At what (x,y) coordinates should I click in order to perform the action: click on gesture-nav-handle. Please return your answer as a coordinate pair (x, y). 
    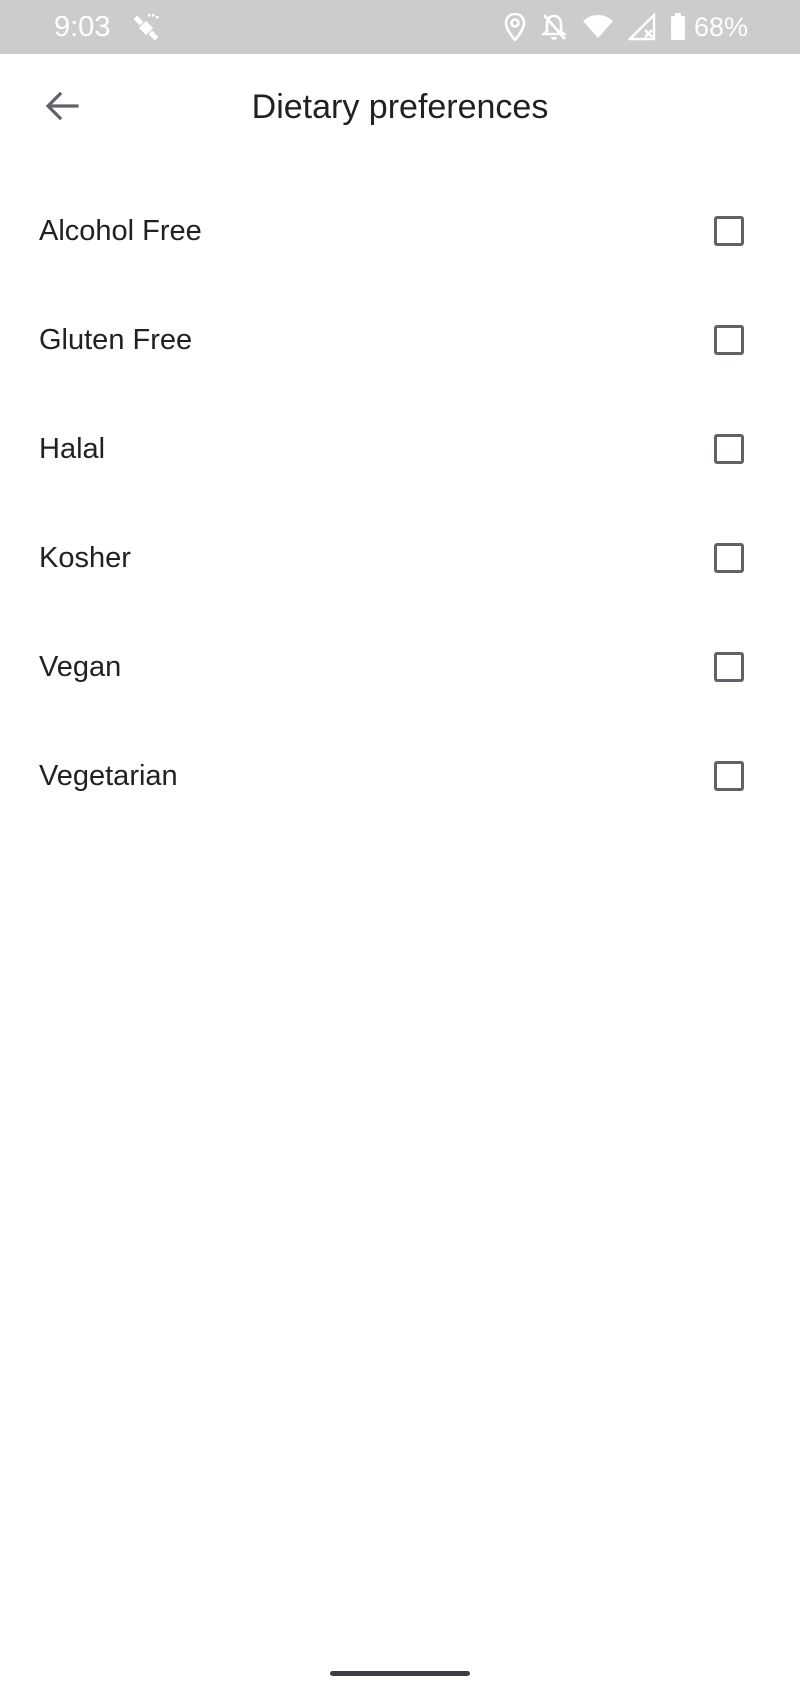
    Looking at the image, I should click on (400, 1673).